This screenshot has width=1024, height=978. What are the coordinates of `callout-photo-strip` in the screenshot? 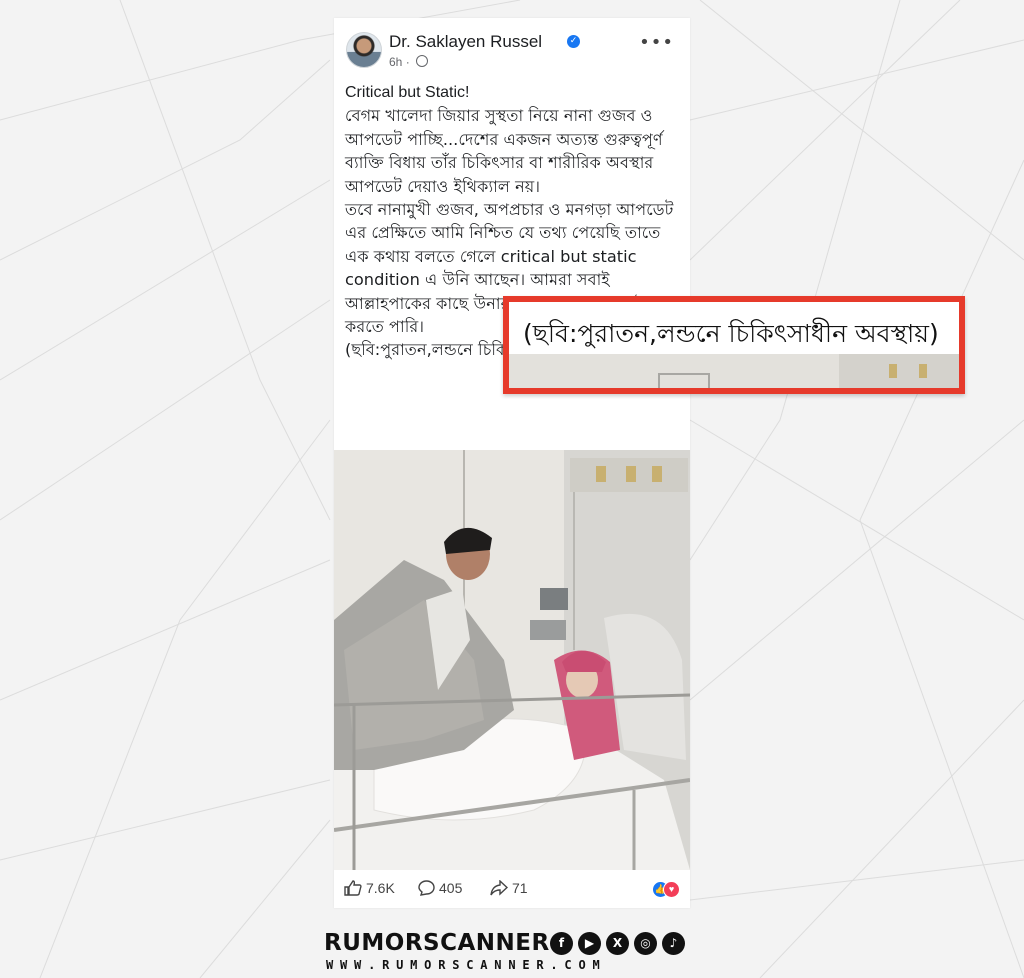 It's located at (734, 371).